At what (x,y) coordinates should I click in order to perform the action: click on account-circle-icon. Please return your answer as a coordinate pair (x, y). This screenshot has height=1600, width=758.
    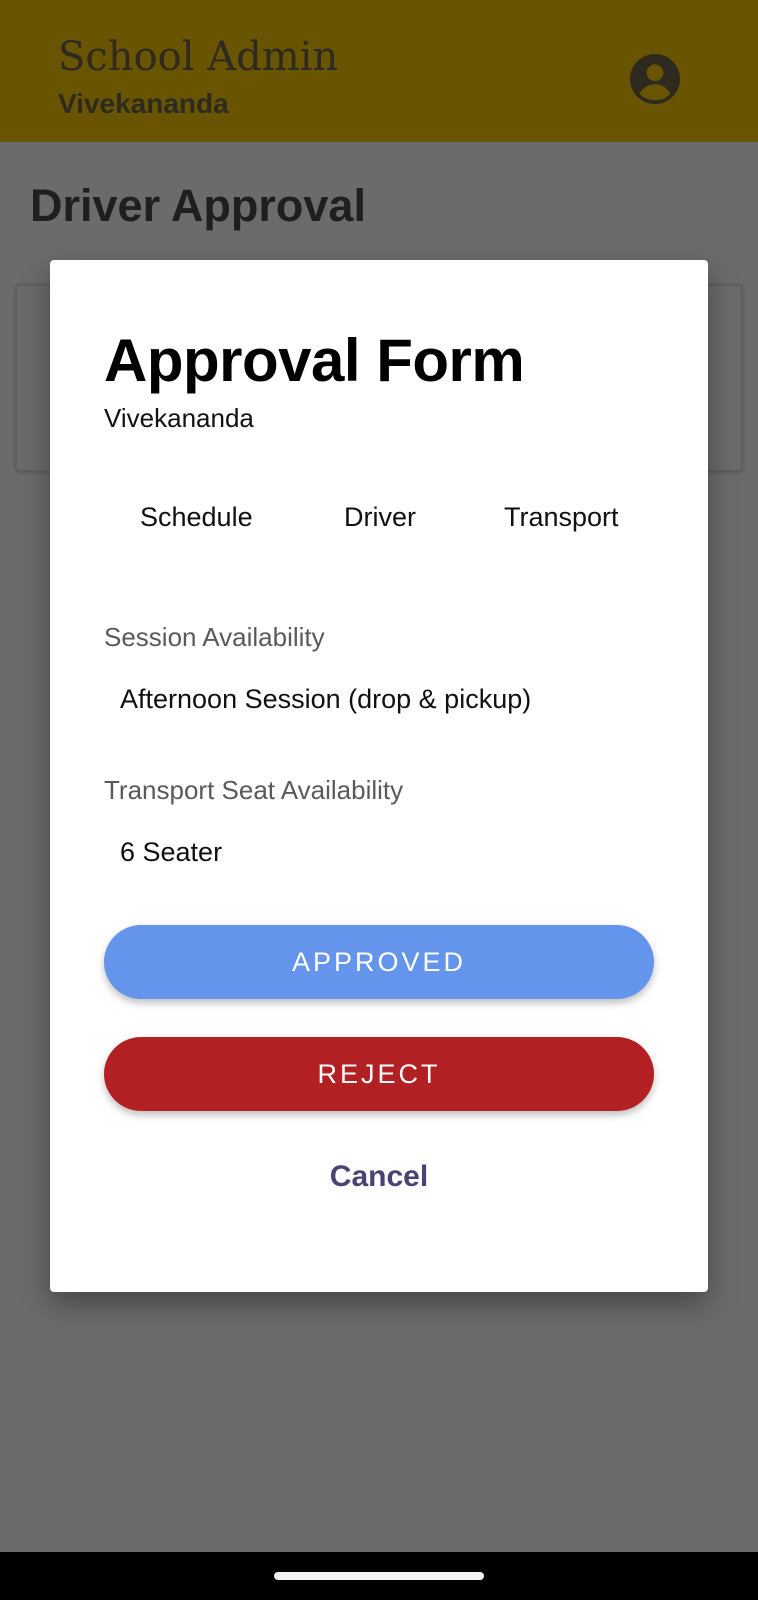
    Looking at the image, I should click on (655, 79).